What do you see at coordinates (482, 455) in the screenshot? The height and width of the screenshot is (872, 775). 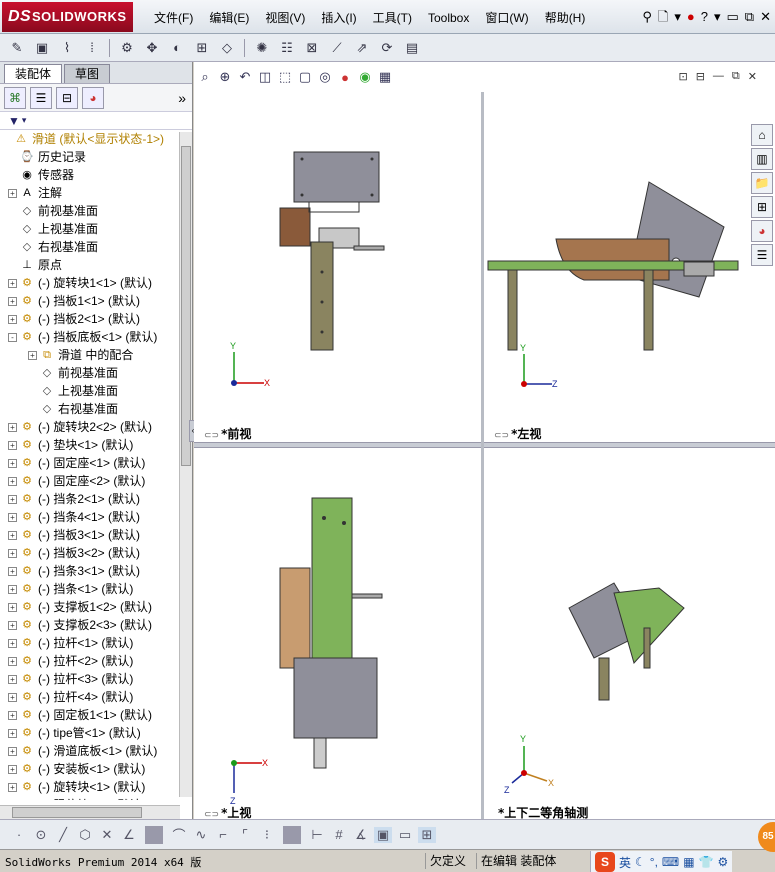 I see `vertical-view-splitter` at bounding box center [482, 455].